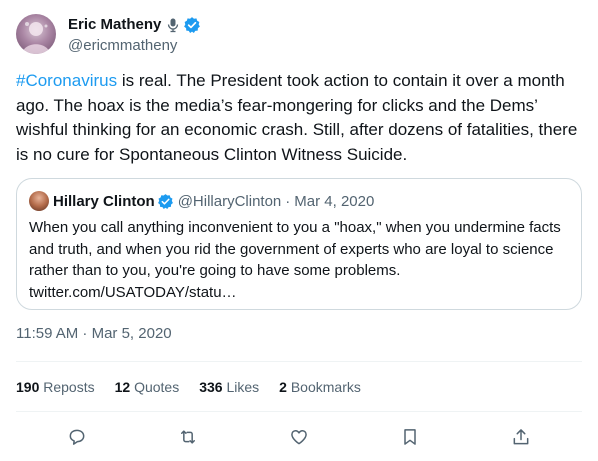 The width and height of the screenshot is (598, 461). I want to click on like-icon, so click(299, 437).